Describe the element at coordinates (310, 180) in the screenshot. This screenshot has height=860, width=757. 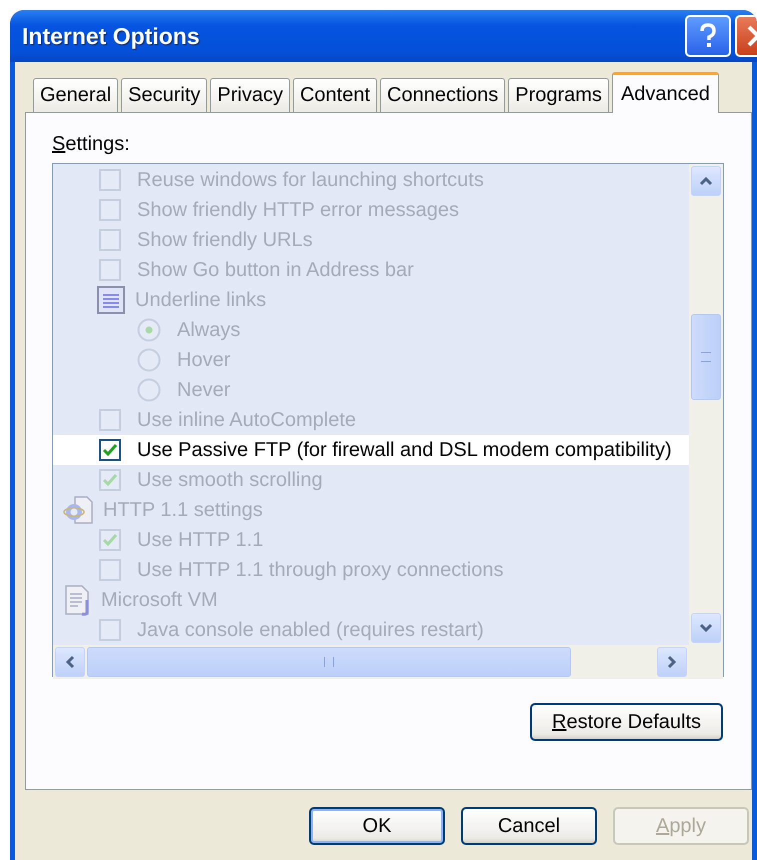
I see `setting-label: Reuse windows for launching shortcuts` at that location.